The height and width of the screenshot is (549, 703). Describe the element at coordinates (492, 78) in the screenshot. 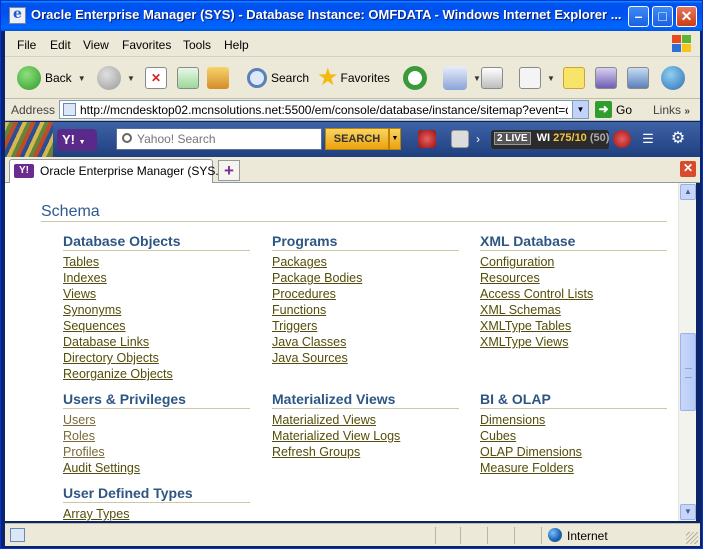

I see `print-button` at that location.